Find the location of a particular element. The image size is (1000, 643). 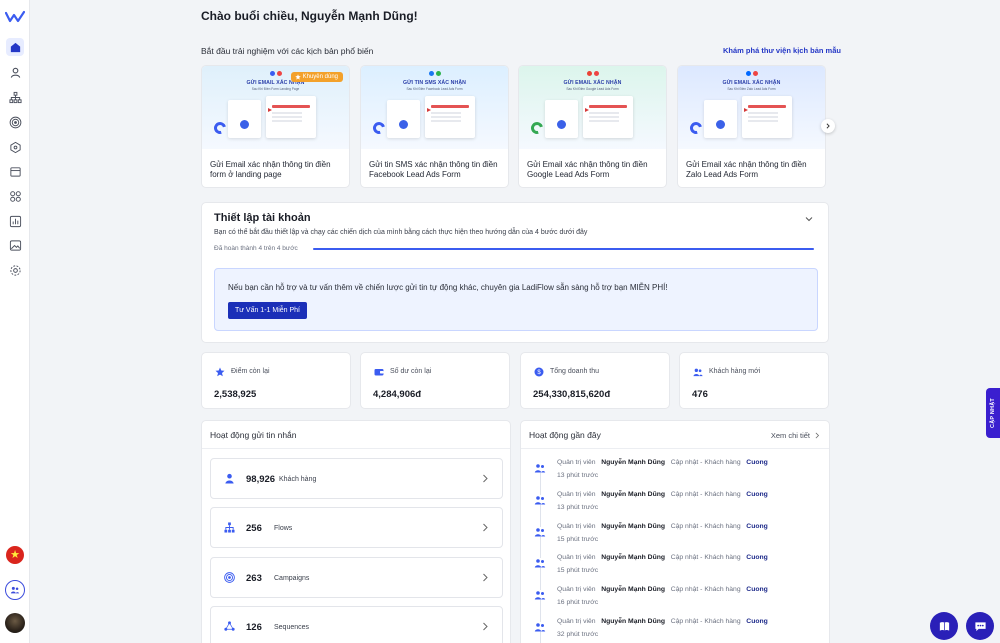

thumbnail-subtitle: Sau Khi Điền Google Lead Ads Form is located at coordinates (592, 89).